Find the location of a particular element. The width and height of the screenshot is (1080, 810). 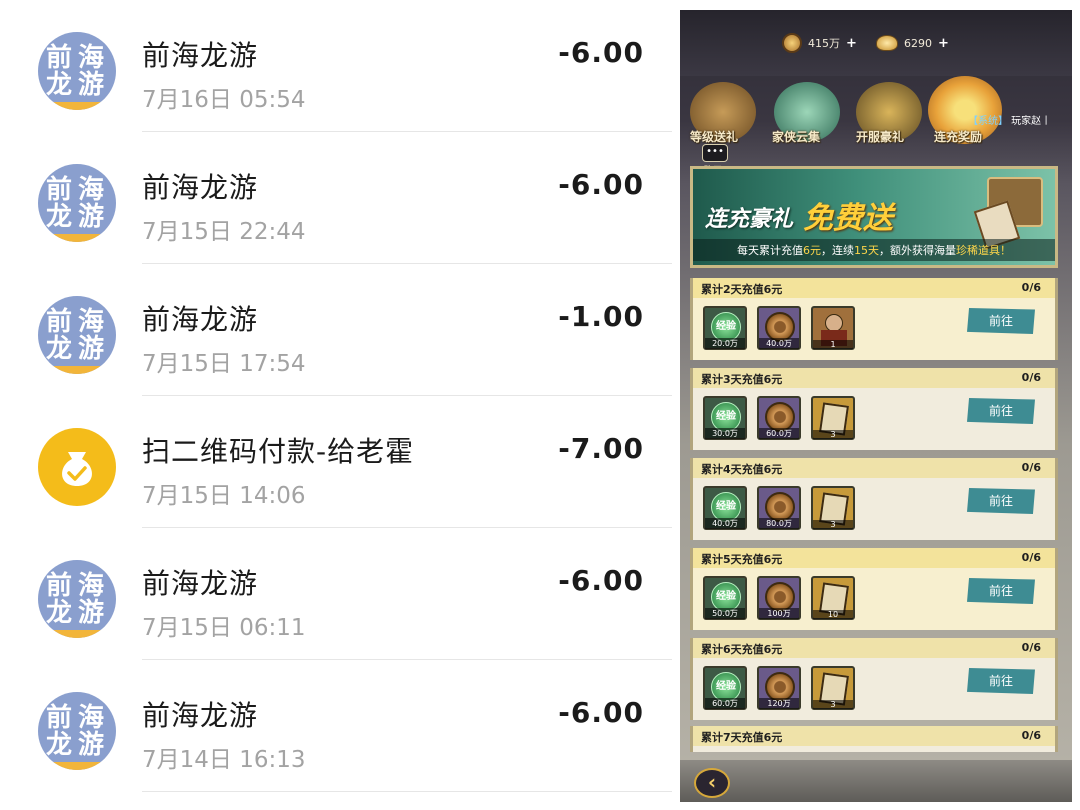

transaction-row: 前 海 龙 游 前海龙游 7月14日 16:13 -6.00 is located at coordinates (336, 726).